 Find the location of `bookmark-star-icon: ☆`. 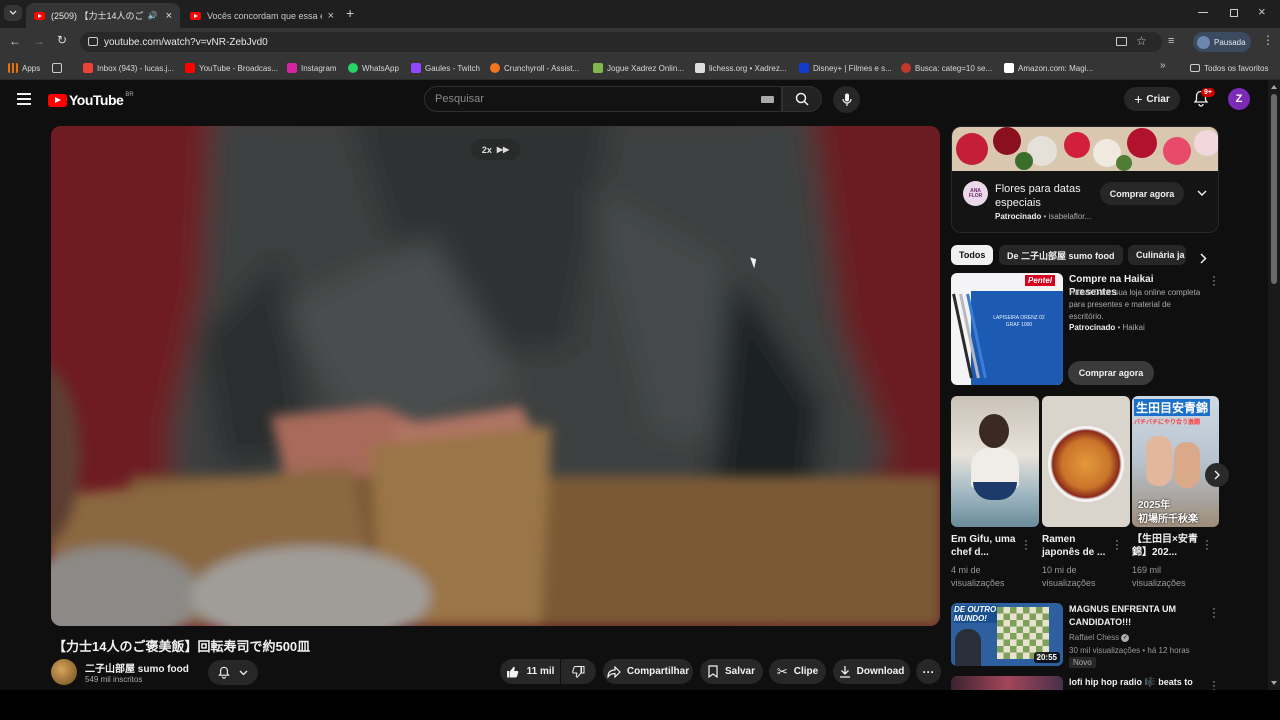

bookmark-star-icon: ☆ is located at coordinates (1141, 41).